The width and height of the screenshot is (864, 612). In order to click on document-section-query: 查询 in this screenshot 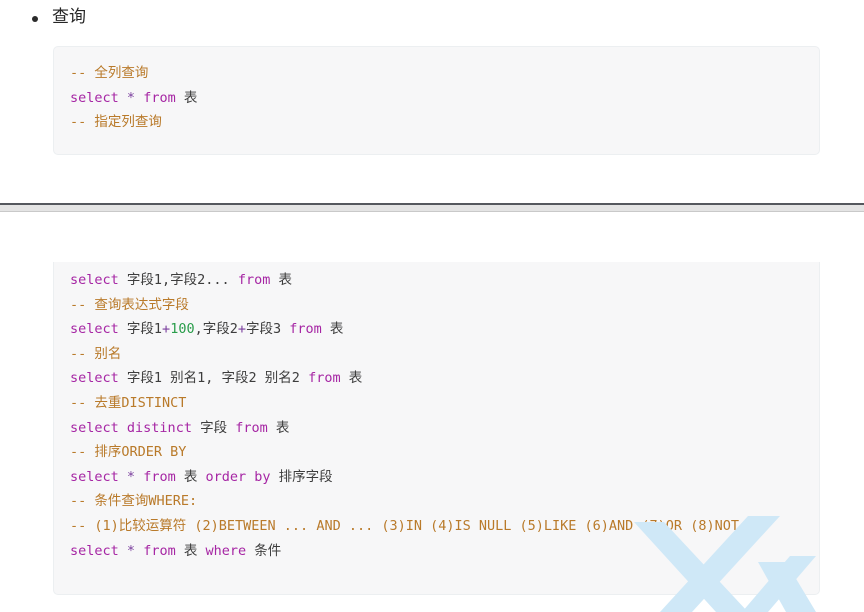, I will do `click(432, 14)`.